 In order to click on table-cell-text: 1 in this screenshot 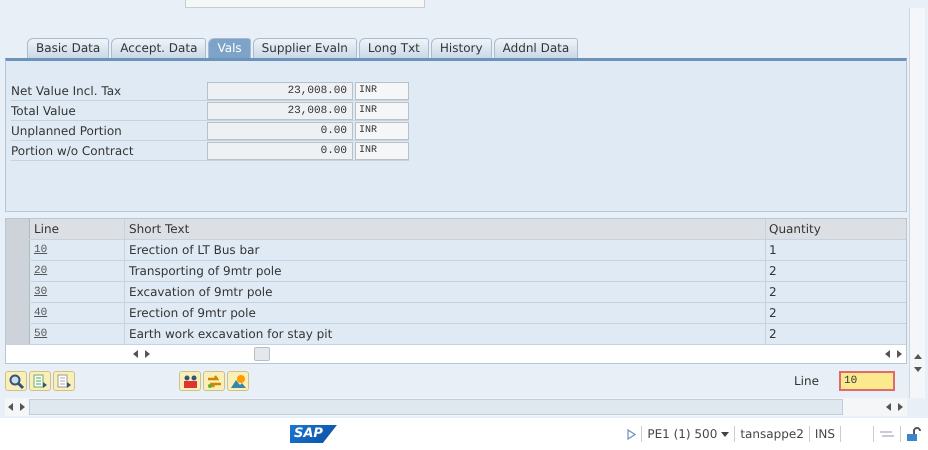, I will do `click(773, 250)`.